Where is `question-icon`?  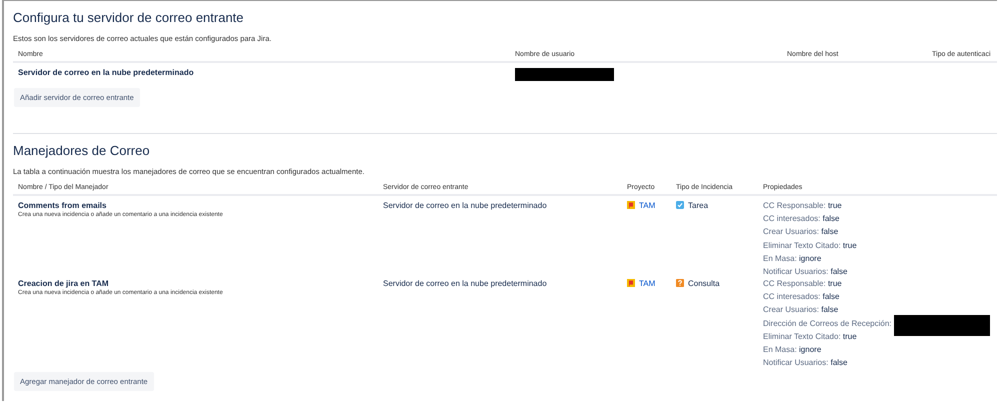 question-icon is located at coordinates (680, 283).